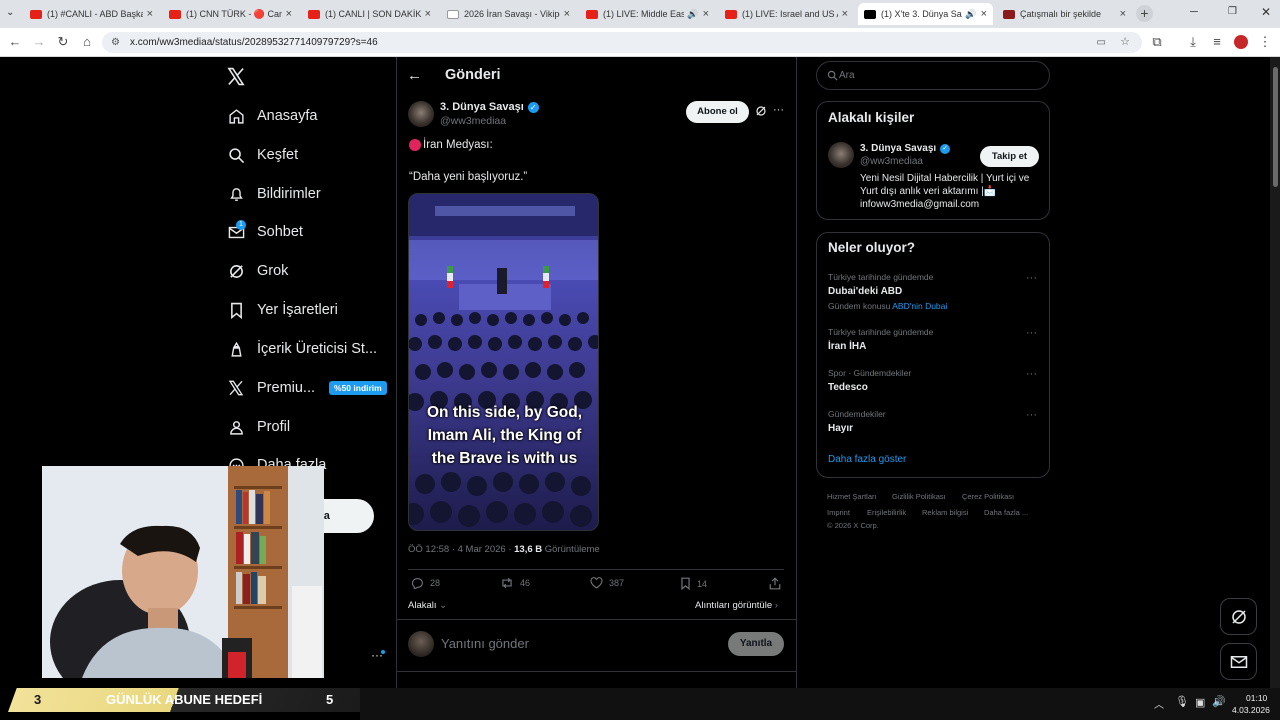 This screenshot has height=720, width=1280. Describe the element at coordinates (482, 107) in the screenshot. I see `author-name: 3. Dünya Savaşı` at that location.